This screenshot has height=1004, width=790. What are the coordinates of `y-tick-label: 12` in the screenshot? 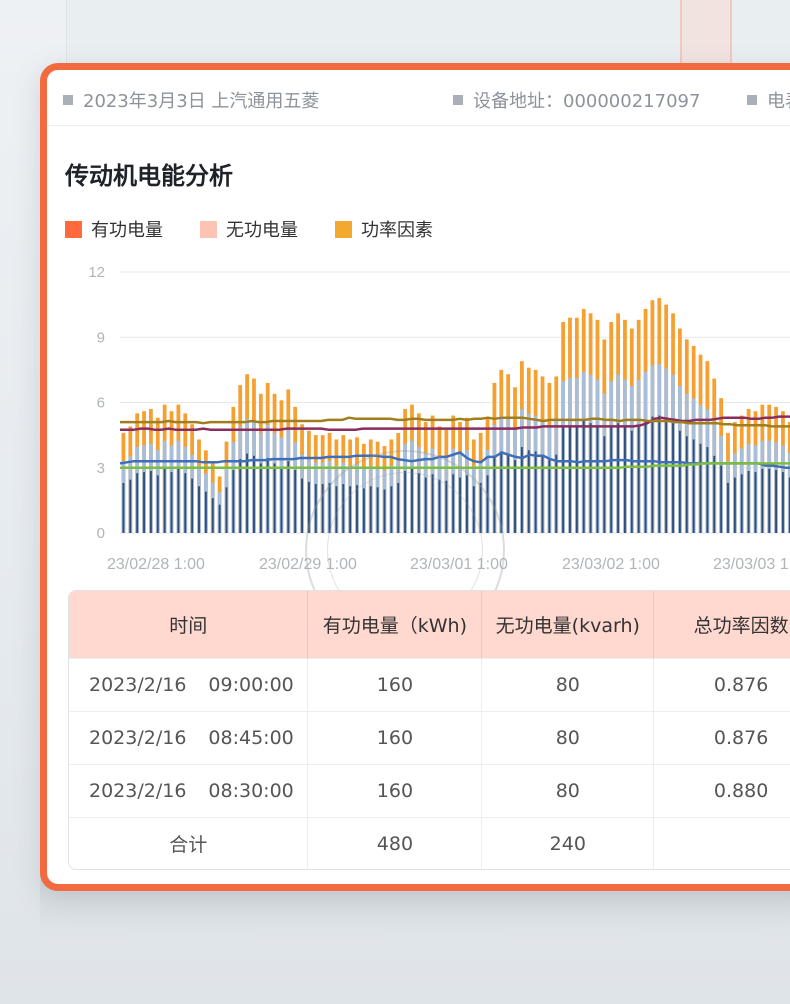 It's located at (96, 272).